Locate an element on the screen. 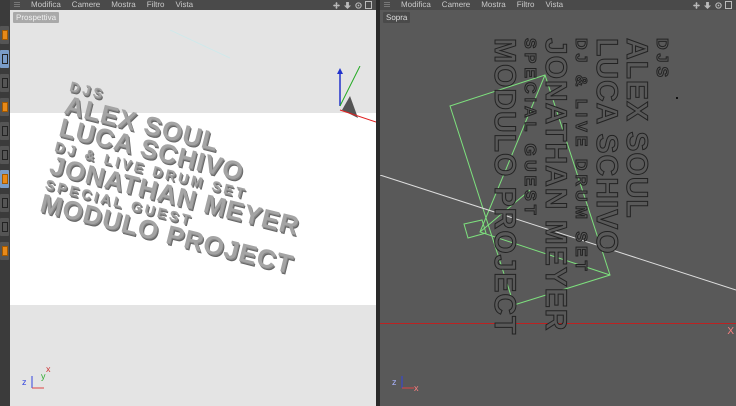 This screenshot has height=406, width=736. 3d-text-outline: LUCA SCHIVO is located at coordinates (606, 147).